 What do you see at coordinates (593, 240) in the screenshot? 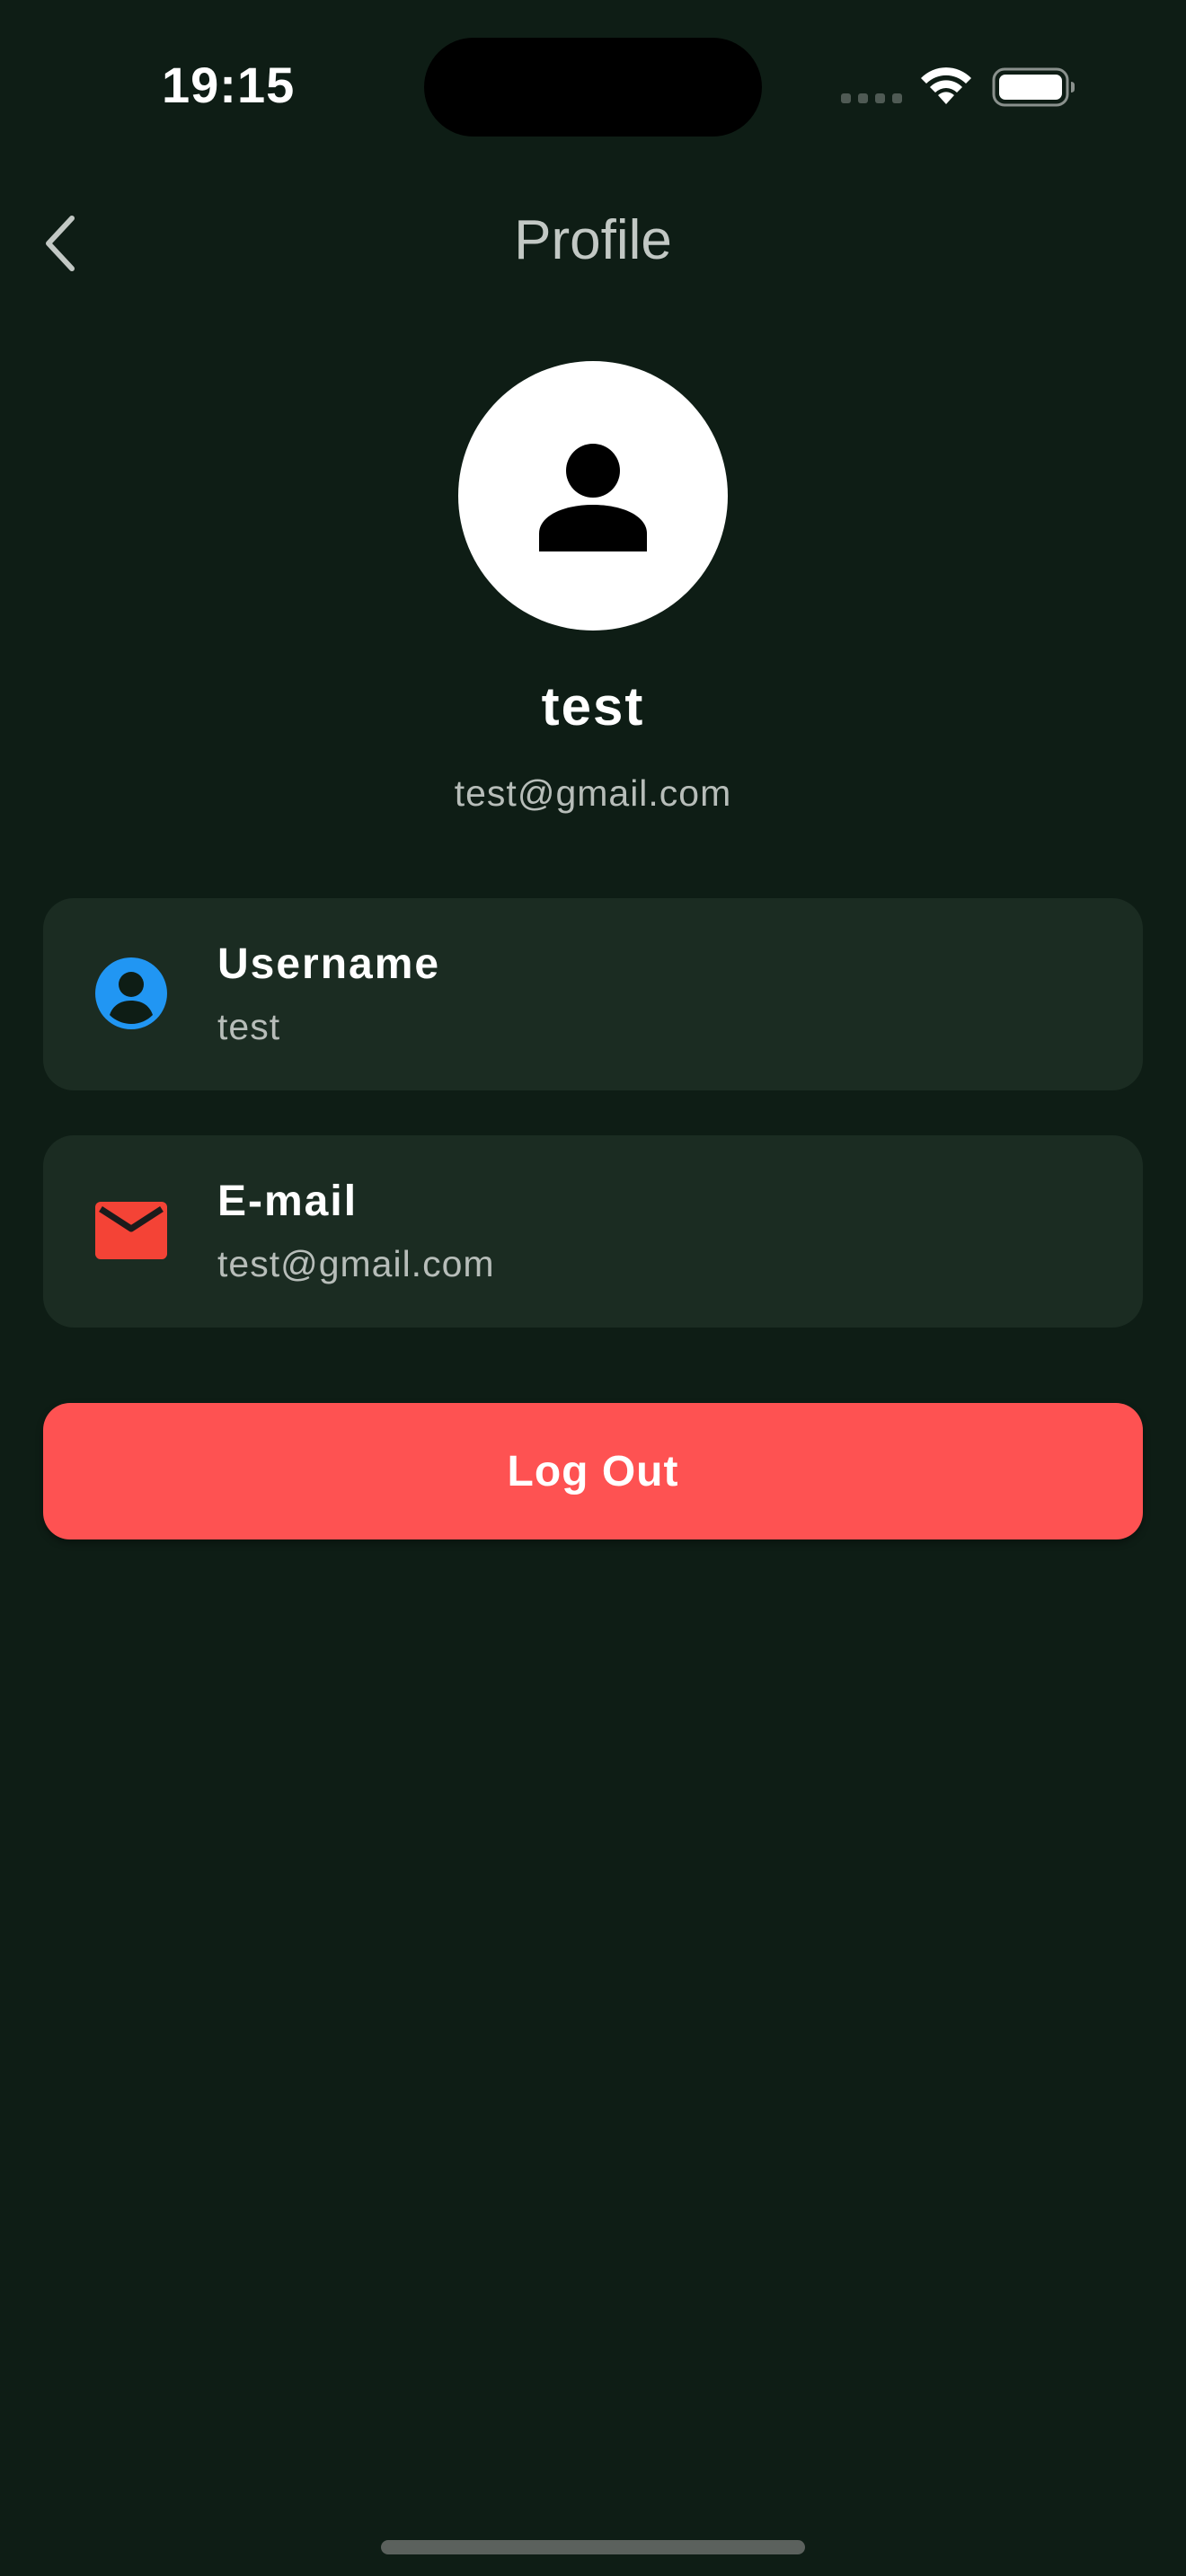
I see `page-title: Profile` at bounding box center [593, 240].